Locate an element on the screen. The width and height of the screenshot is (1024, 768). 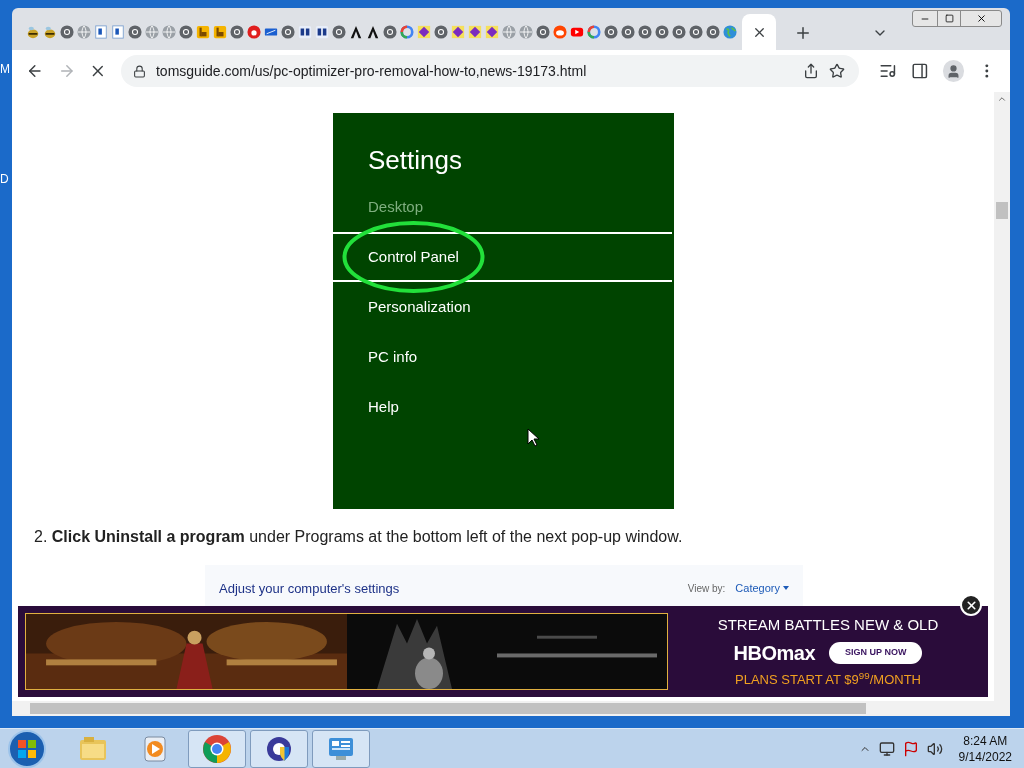
scroll-thumb is located at coordinates (1002, 210).